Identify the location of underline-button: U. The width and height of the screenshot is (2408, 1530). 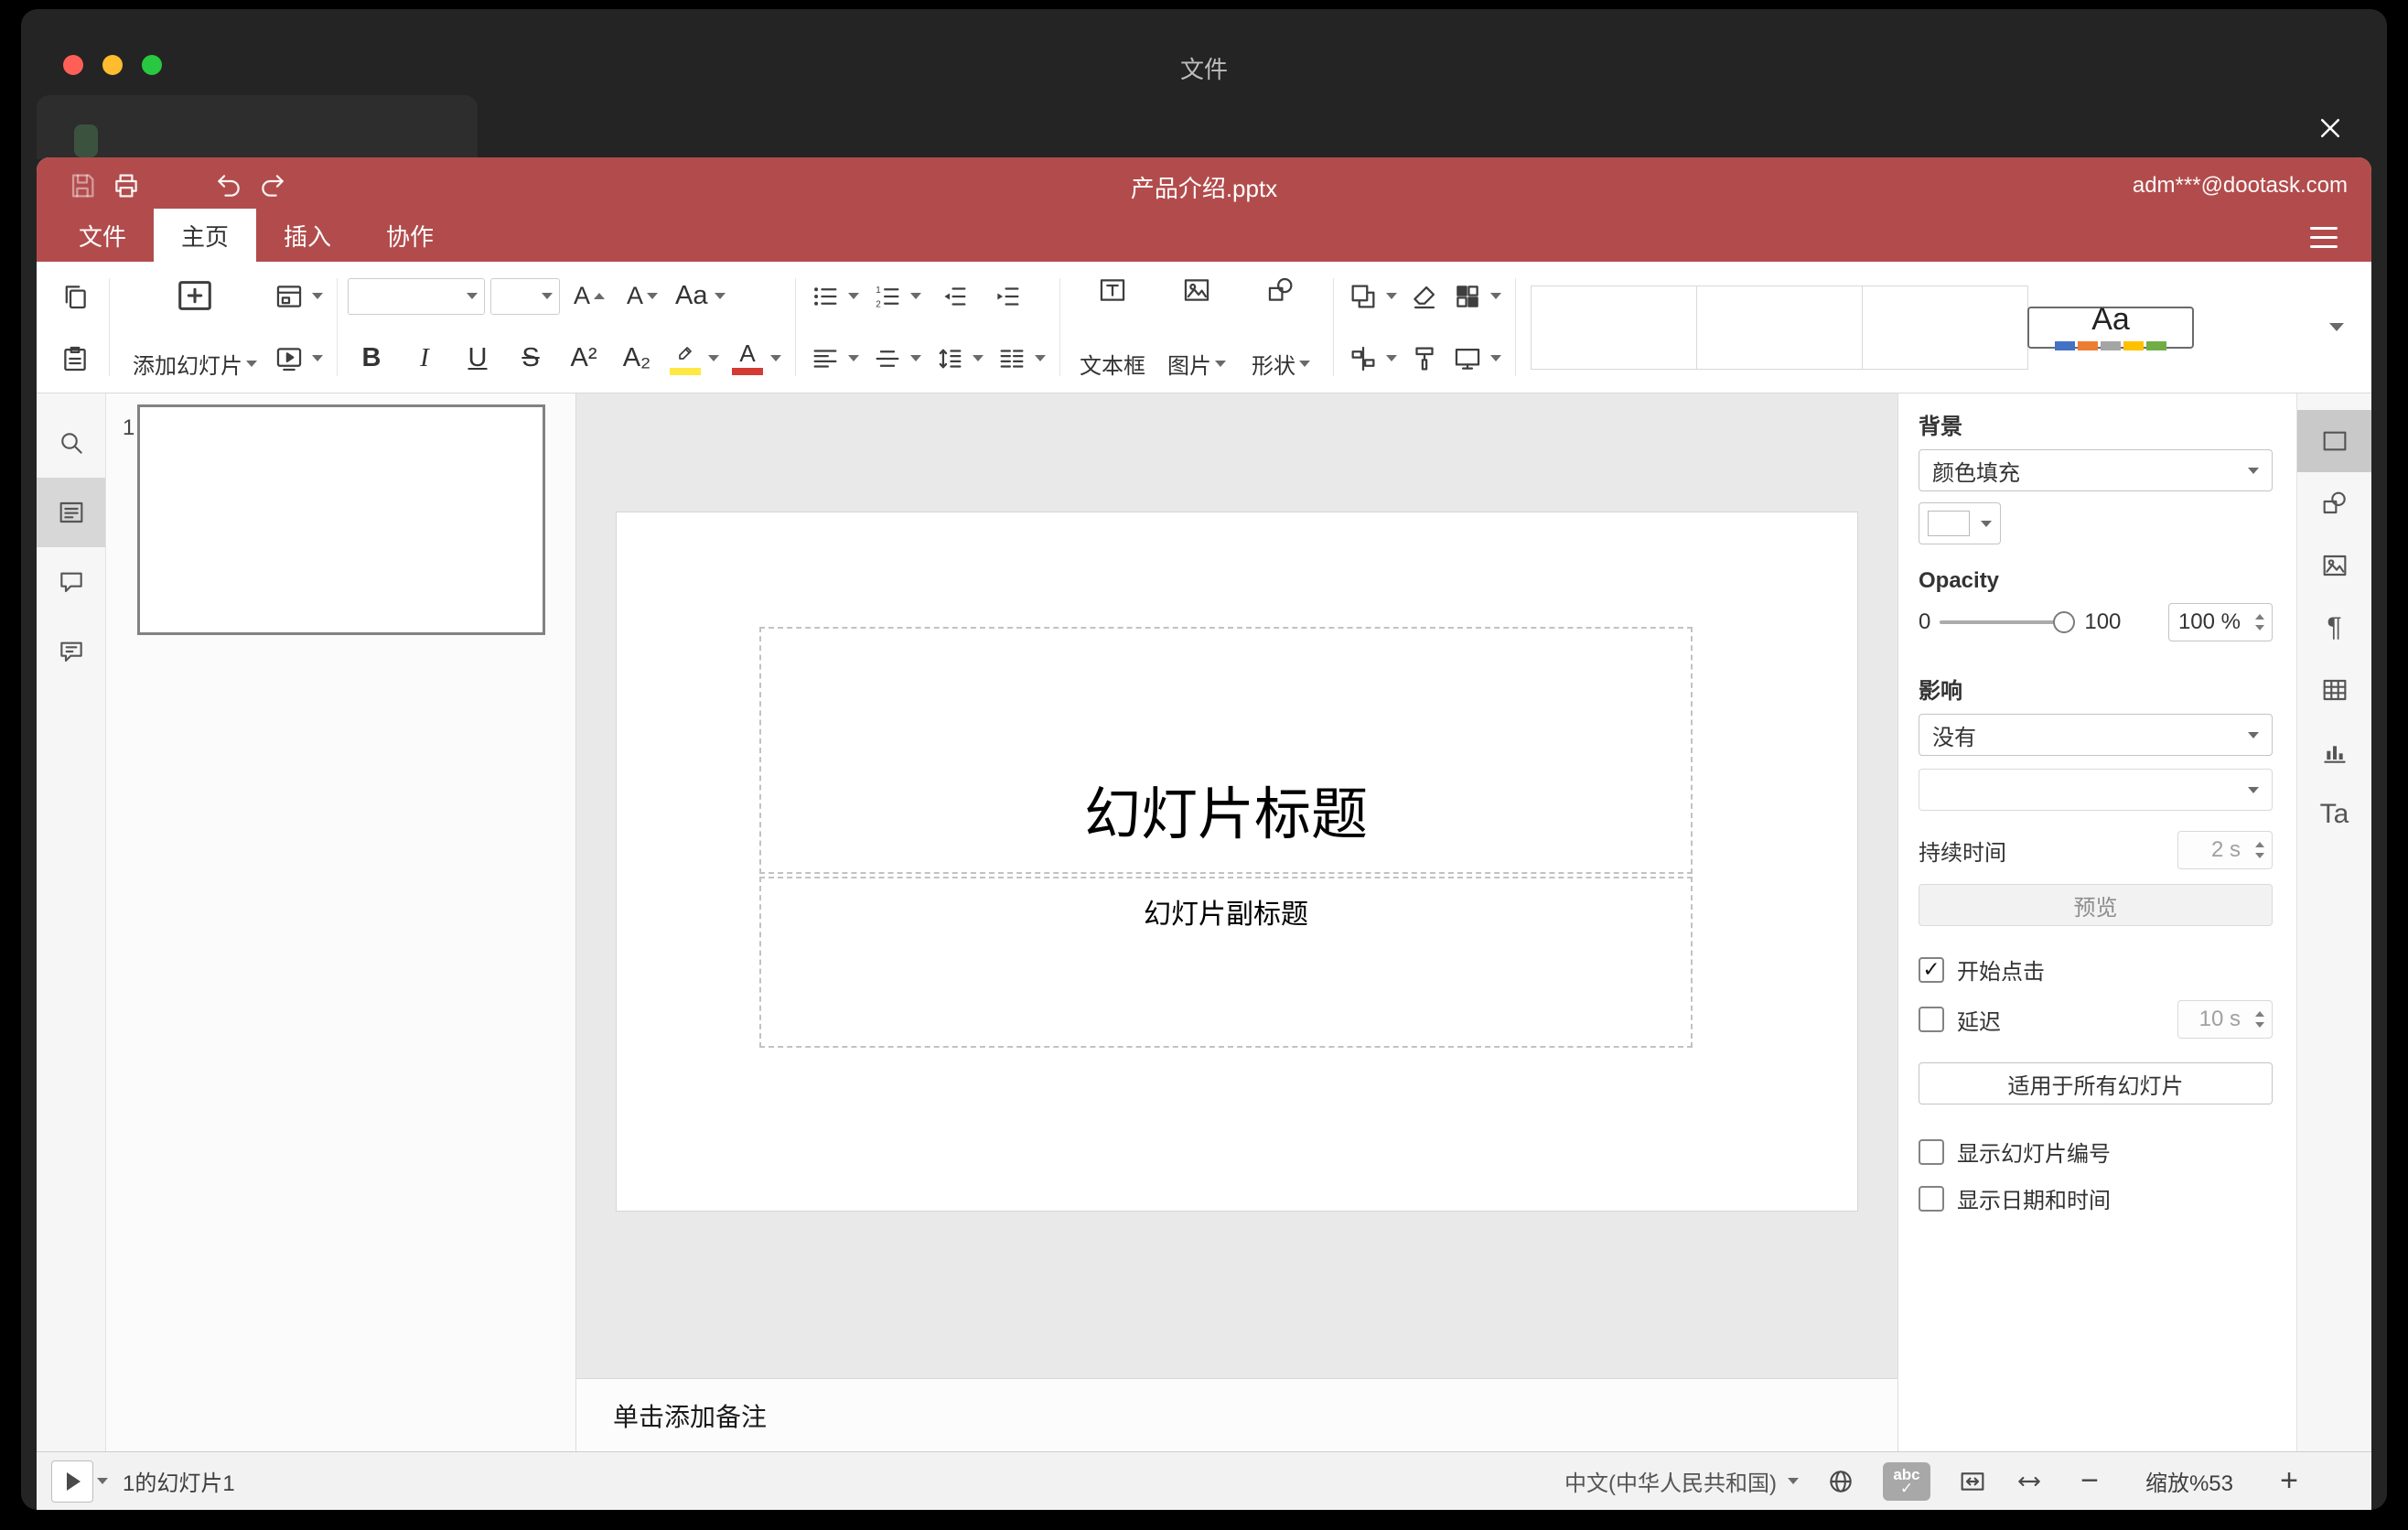
(477, 358).